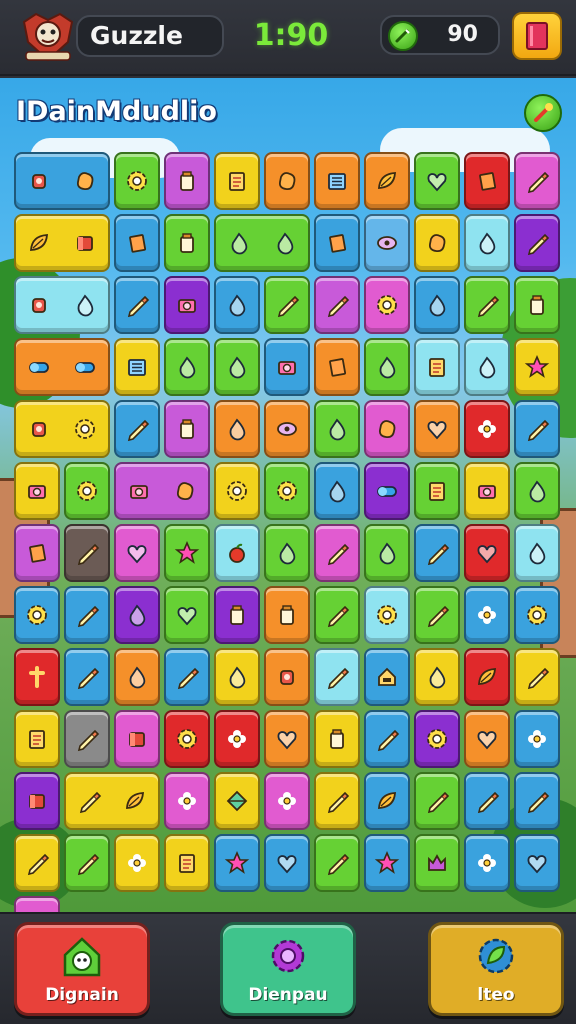  Describe the element at coordinates (496, 969) in the screenshot. I see `footer-button-3: lteo` at that location.